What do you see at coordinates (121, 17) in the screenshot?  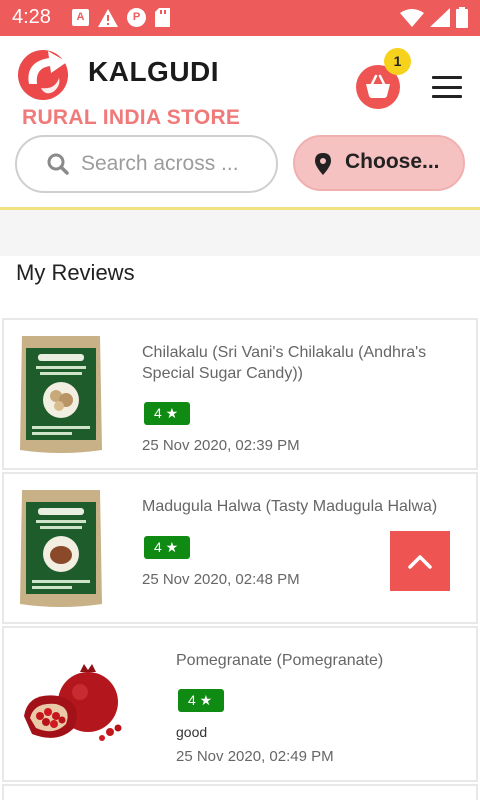 I see `notification-icons: A P` at bounding box center [121, 17].